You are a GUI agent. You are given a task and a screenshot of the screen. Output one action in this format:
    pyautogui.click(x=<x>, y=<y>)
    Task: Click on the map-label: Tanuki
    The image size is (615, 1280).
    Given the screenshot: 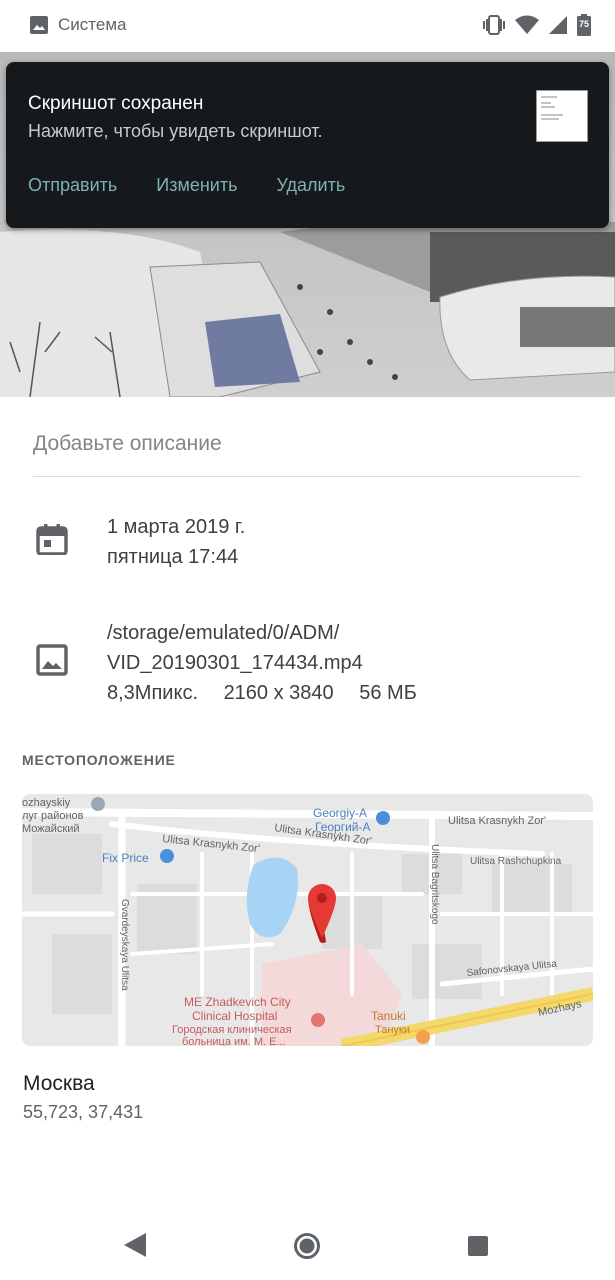 What is the action you would take?
    pyautogui.click(x=388, y=1016)
    